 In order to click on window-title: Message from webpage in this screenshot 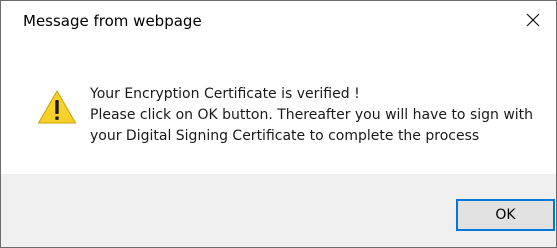, I will do `click(112, 21)`.